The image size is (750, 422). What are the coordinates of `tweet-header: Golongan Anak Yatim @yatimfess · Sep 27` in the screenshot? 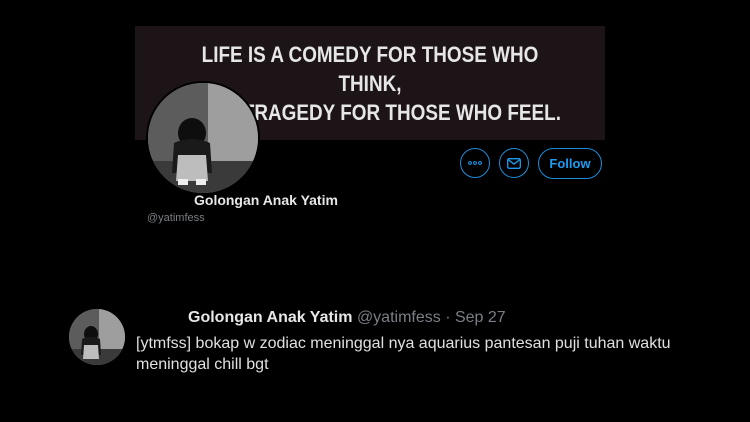 It's located at (347, 318).